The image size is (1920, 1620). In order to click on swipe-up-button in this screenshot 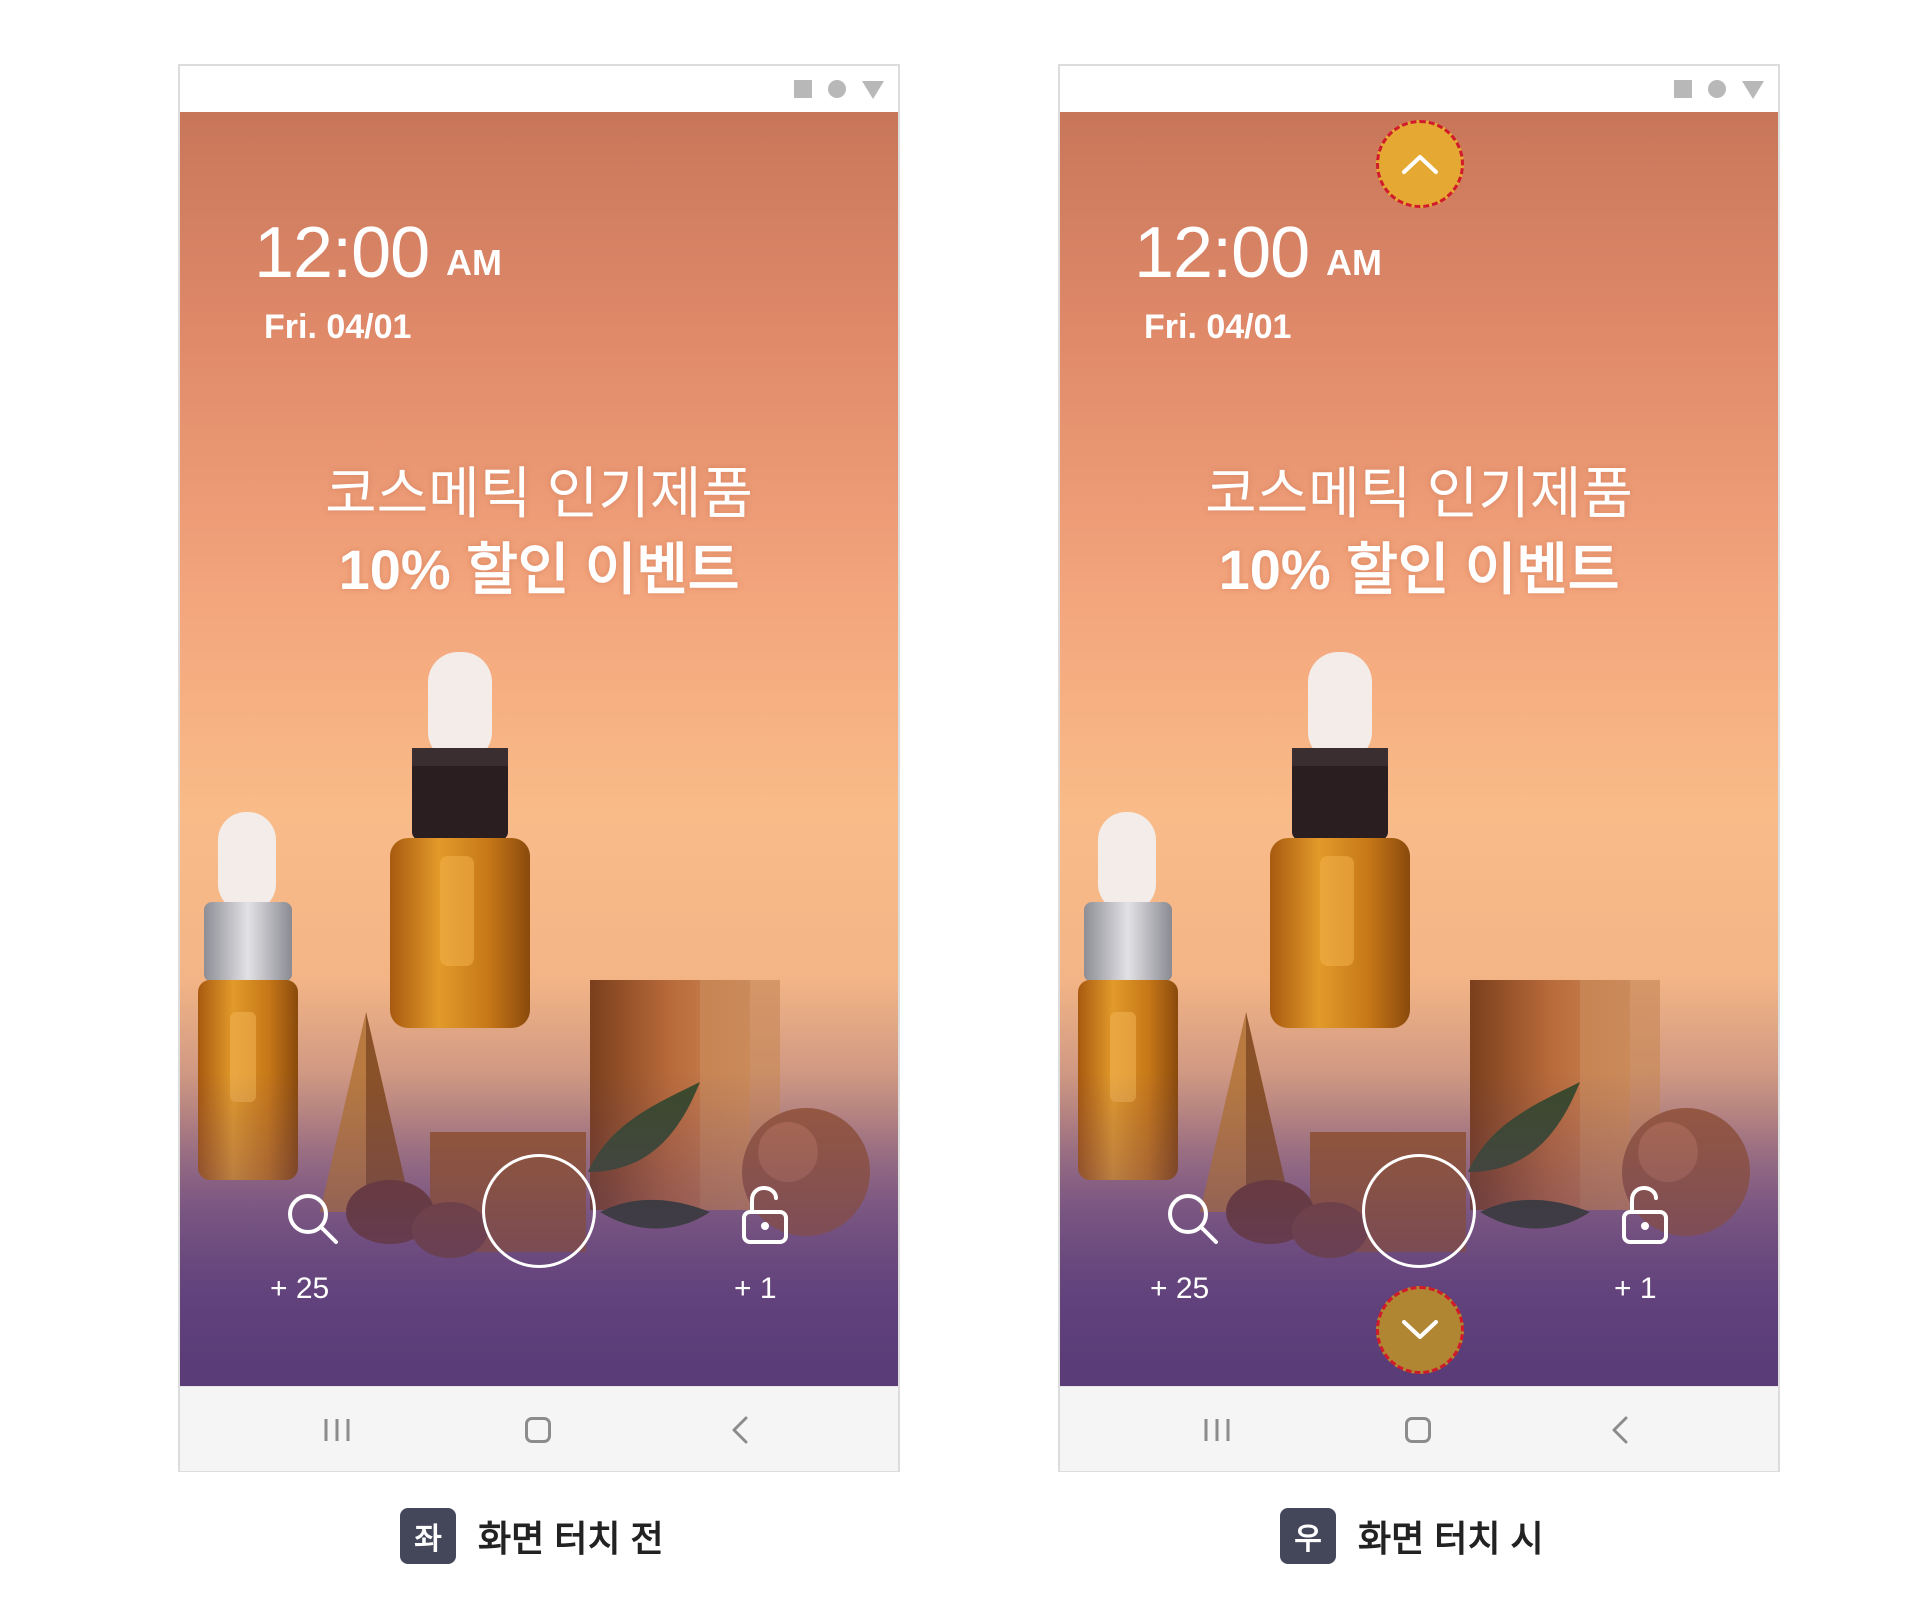, I will do `click(1420, 164)`.